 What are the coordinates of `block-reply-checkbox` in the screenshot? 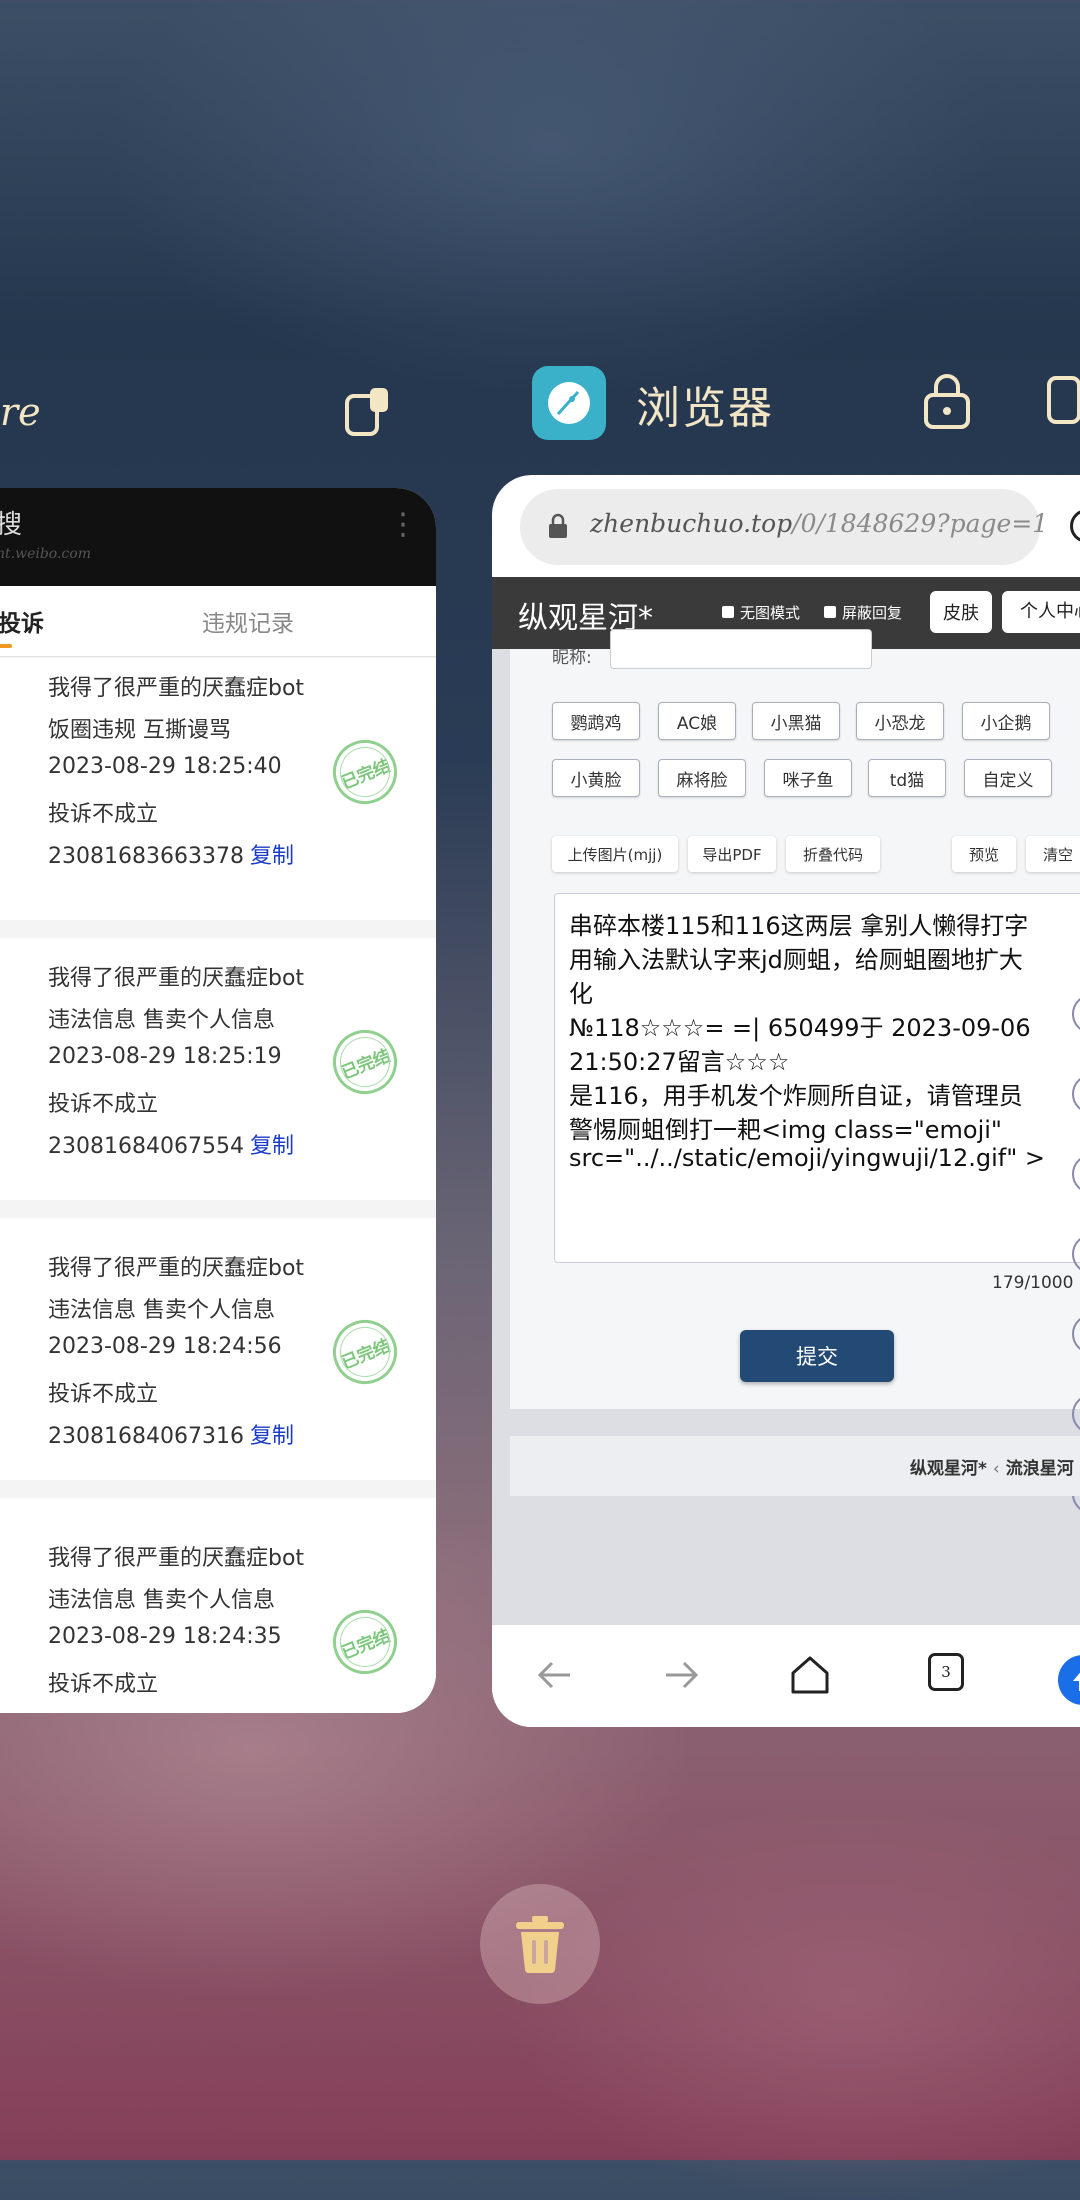 It's located at (830, 612).